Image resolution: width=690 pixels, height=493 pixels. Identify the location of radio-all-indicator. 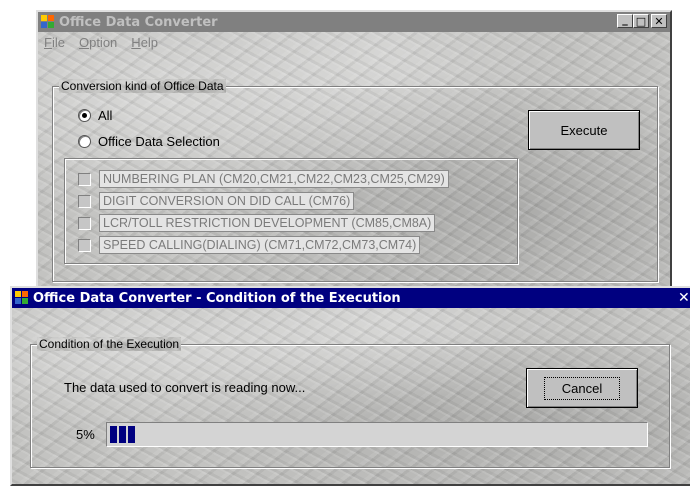
(84, 115).